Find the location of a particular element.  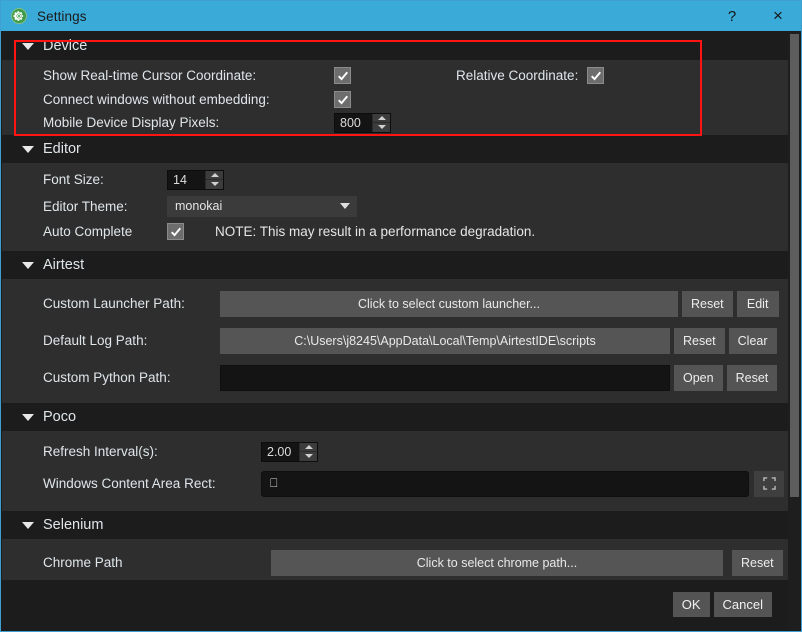

button-custom-launcher-reset: Reset is located at coordinates (707, 303).